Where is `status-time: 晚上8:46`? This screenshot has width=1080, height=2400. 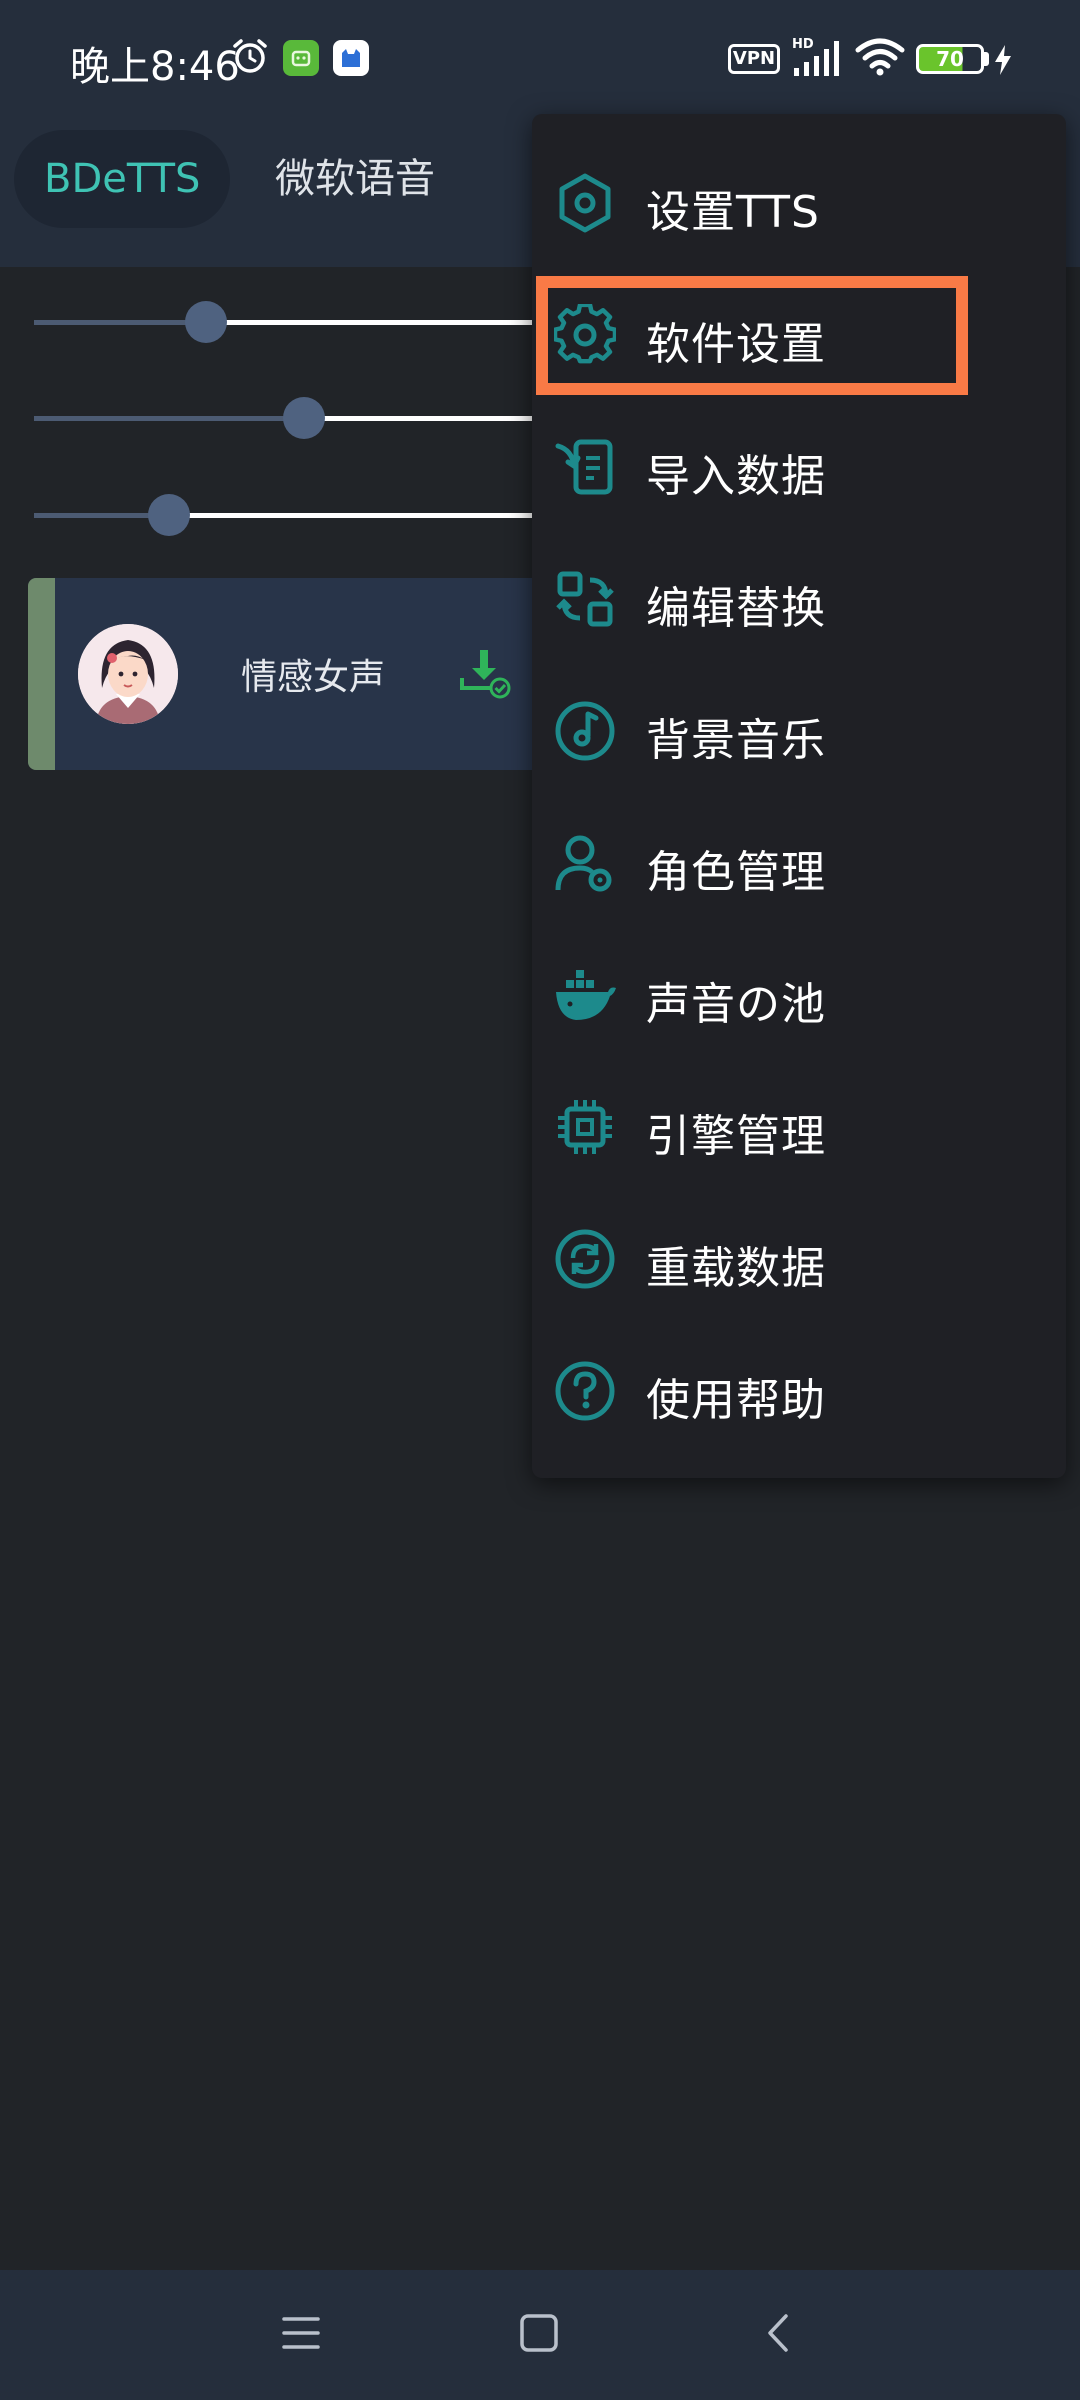 status-time: 晚上8:46 is located at coordinates (155, 67).